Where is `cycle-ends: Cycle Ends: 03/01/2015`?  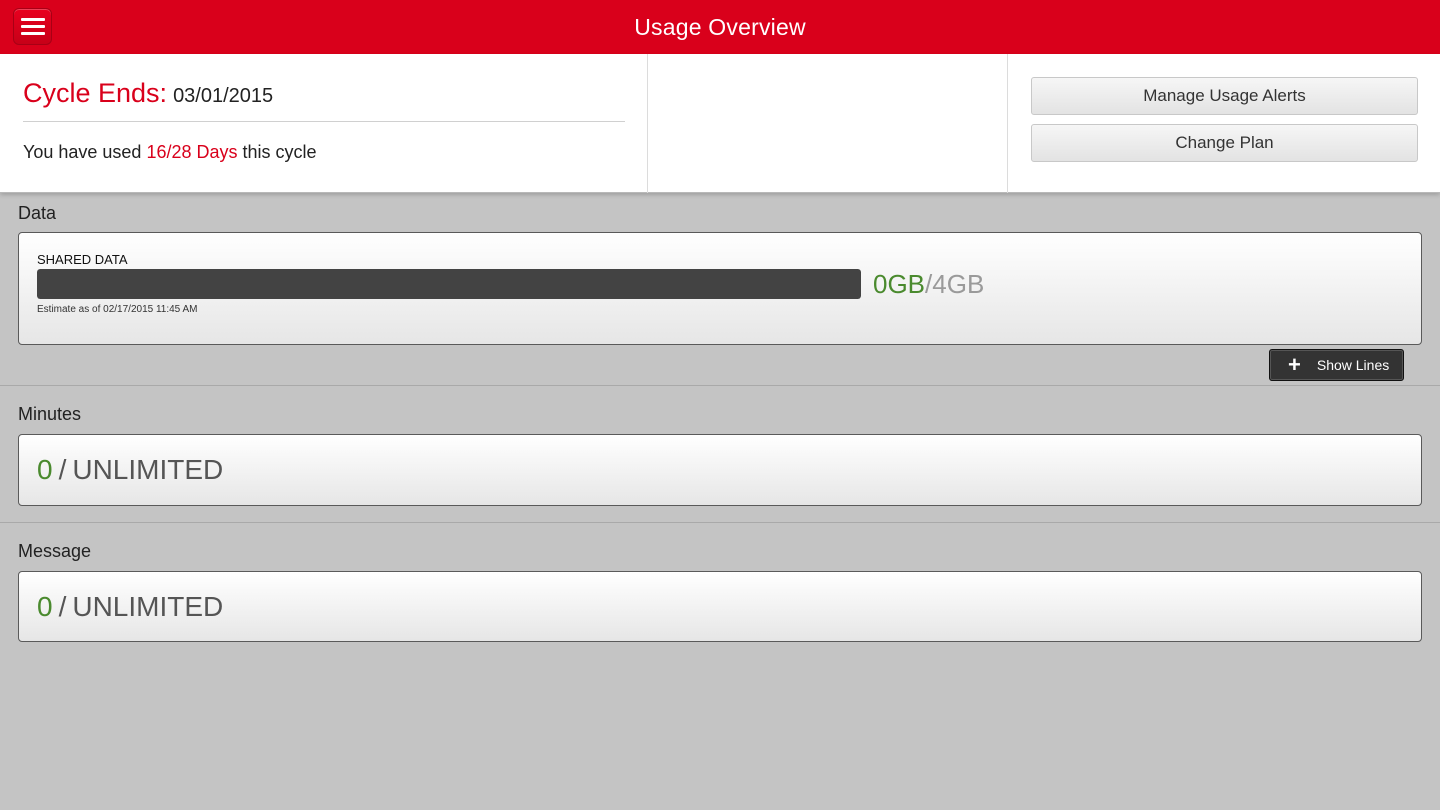 cycle-ends: Cycle Ends: 03/01/2015 is located at coordinates (148, 93).